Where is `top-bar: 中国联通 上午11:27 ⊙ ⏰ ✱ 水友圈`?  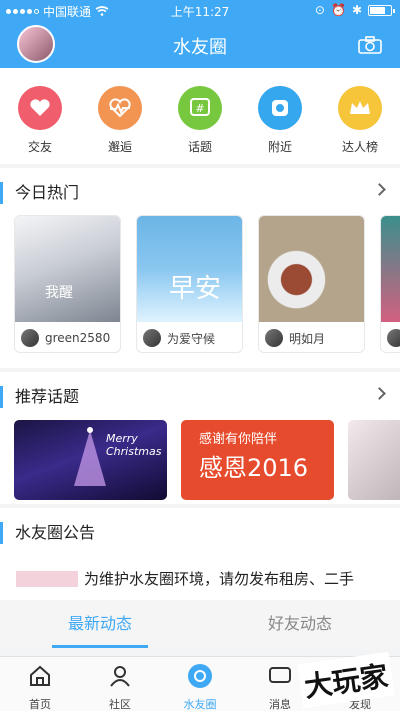
top-bar: 中国联通 上午11:27 ⊙ ⏰ ✱ 水友圈 is located at coordinates (200, 34).